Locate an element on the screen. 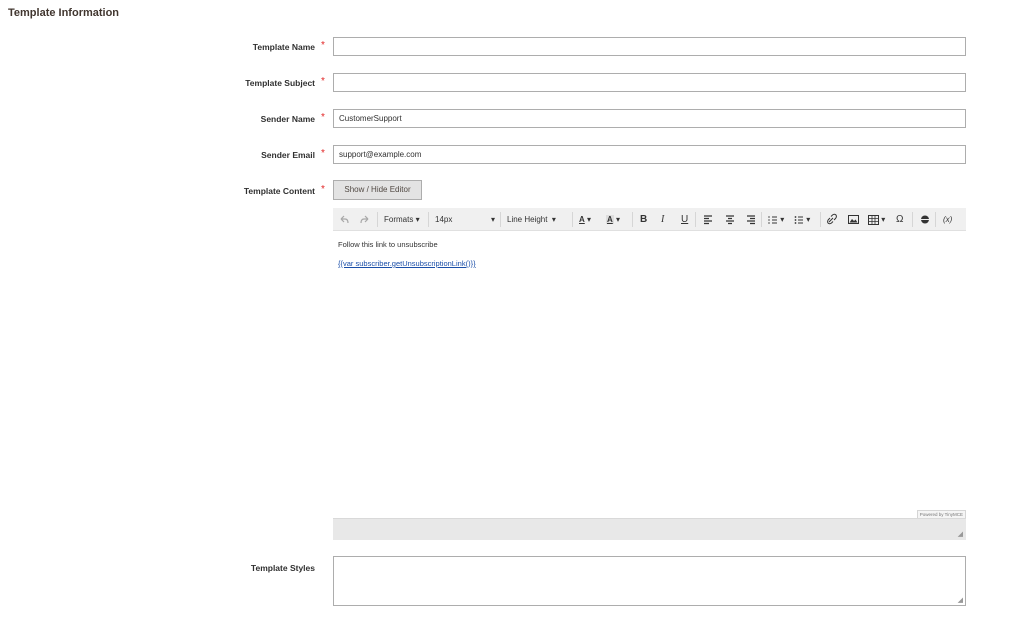  align-center-icon is located at coordinates (730, 219).